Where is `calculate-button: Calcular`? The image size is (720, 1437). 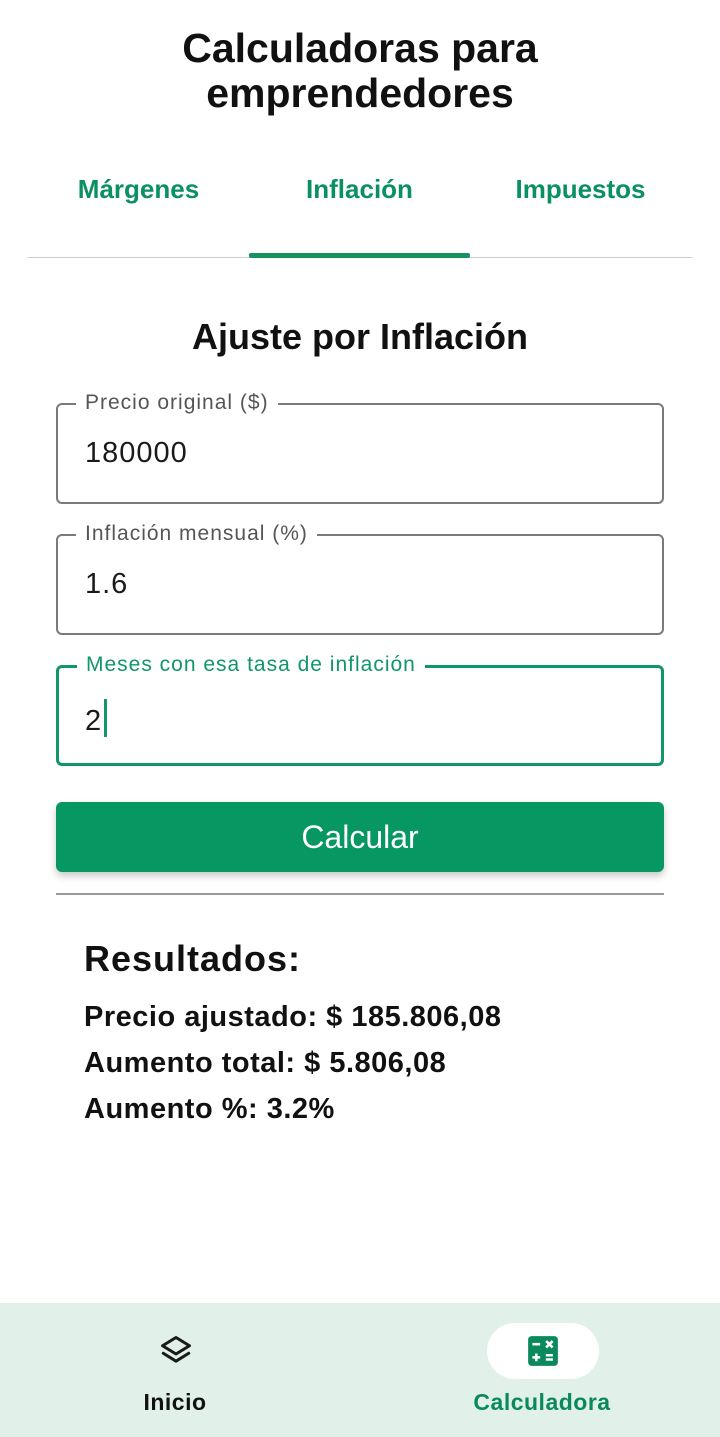 calculate-button: Calcular is located at coordinates (360, 837).